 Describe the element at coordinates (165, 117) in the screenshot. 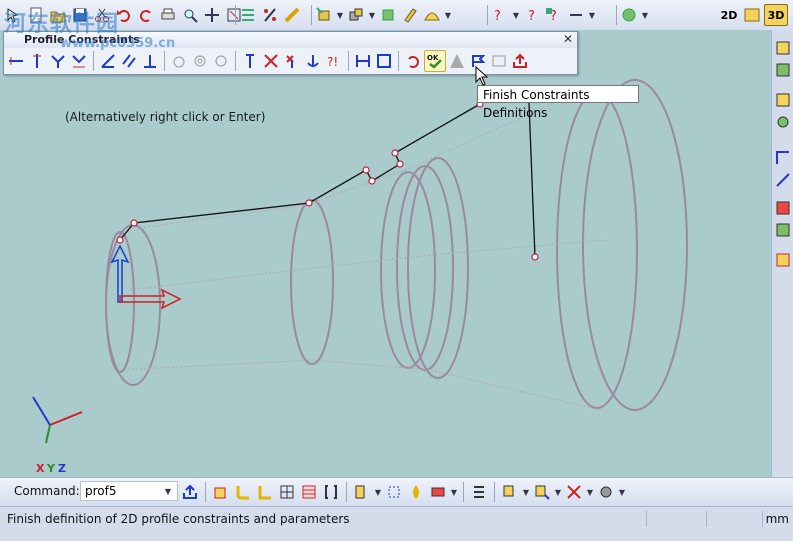

I see `hint-text: (Alternatively right click or Enter)` at that location.